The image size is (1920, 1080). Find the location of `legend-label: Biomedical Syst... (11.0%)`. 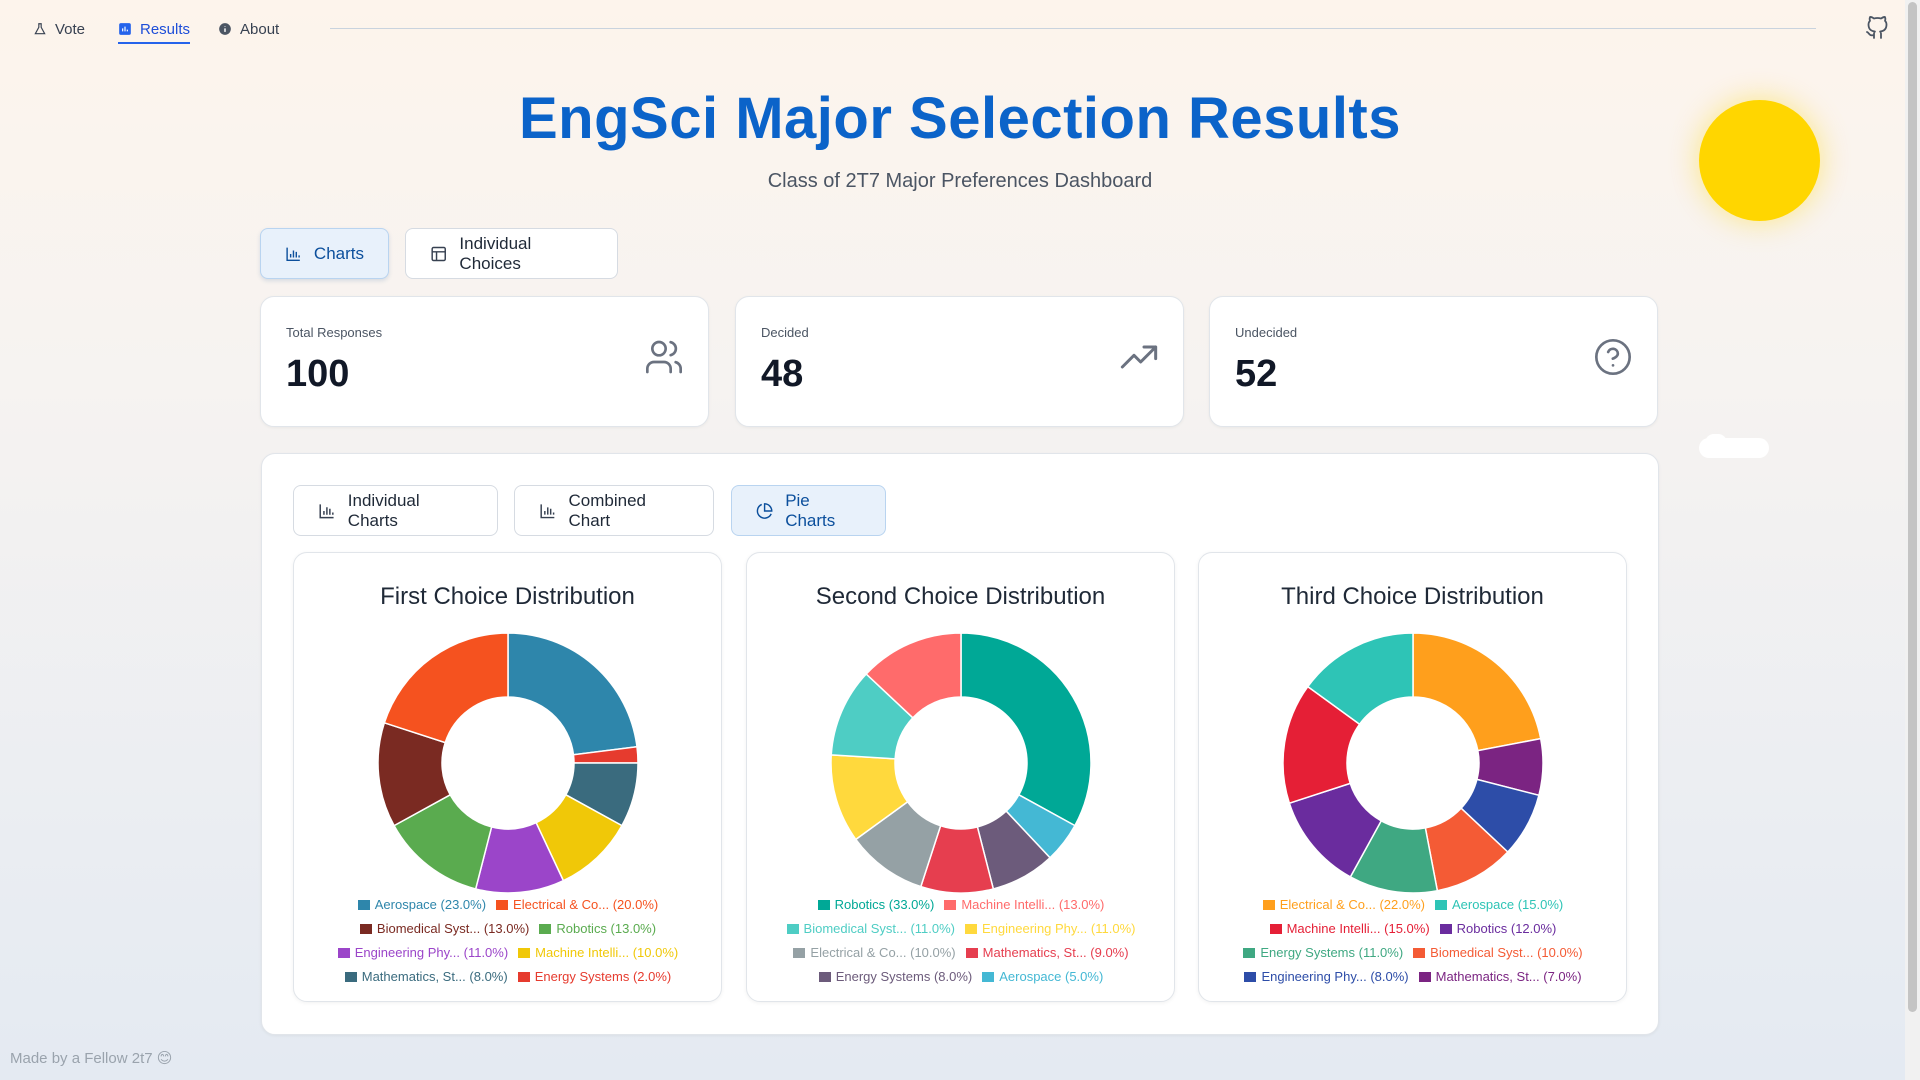

legend-label: Biomedical Syst... (11.0%) is located at coordinates (879, 928).